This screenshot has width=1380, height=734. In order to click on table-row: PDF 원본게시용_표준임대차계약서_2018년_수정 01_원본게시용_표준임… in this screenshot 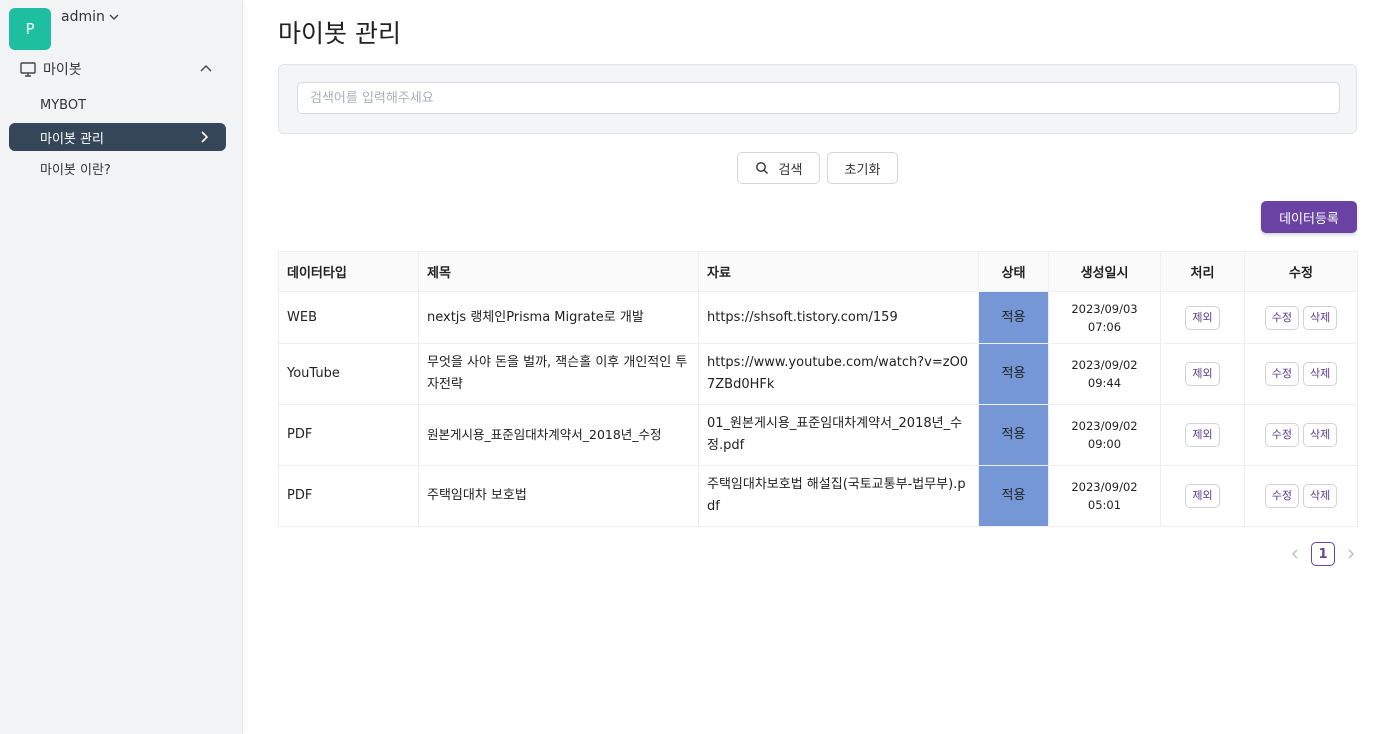, I will do `click(818, 435)`.